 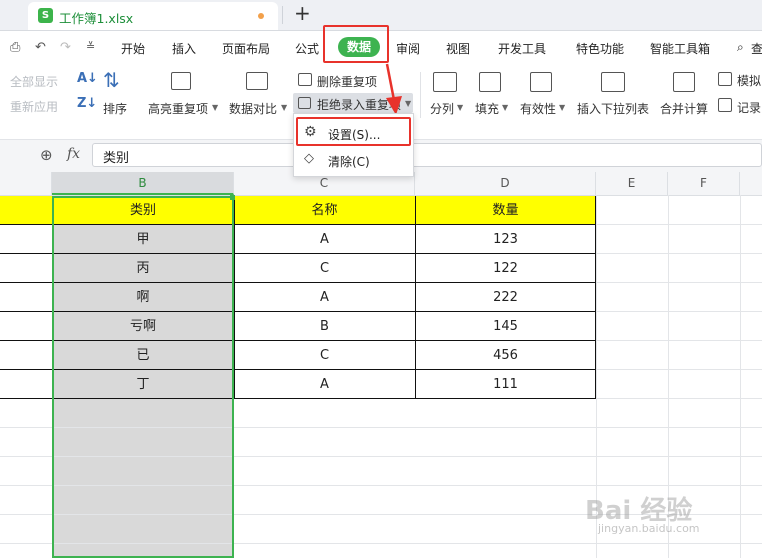 I want to click on menu-review: 审阅, so click(x=408, y=48).